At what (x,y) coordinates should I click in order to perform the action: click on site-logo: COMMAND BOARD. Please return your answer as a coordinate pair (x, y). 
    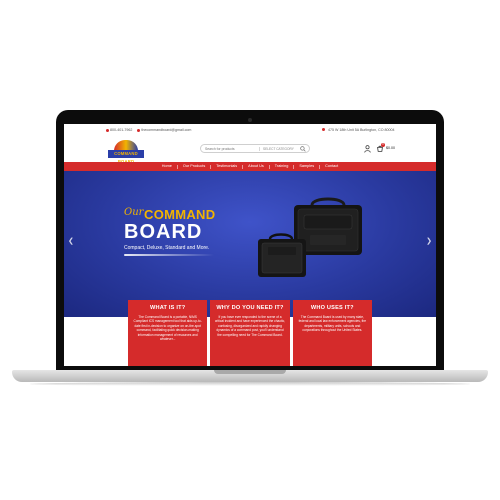
    Looking at the image, I should click on (126, 152).